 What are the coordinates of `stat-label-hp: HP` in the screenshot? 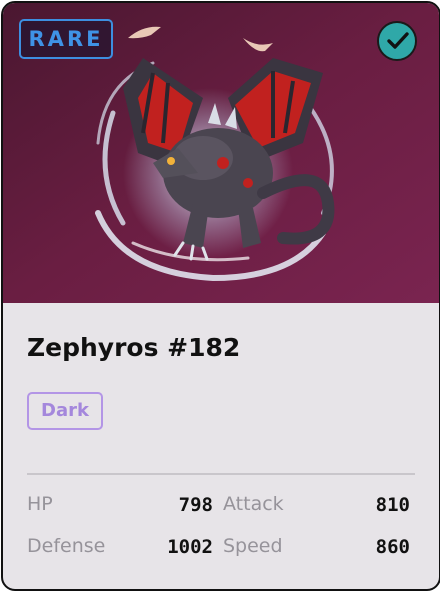 It's located at (40, 504).